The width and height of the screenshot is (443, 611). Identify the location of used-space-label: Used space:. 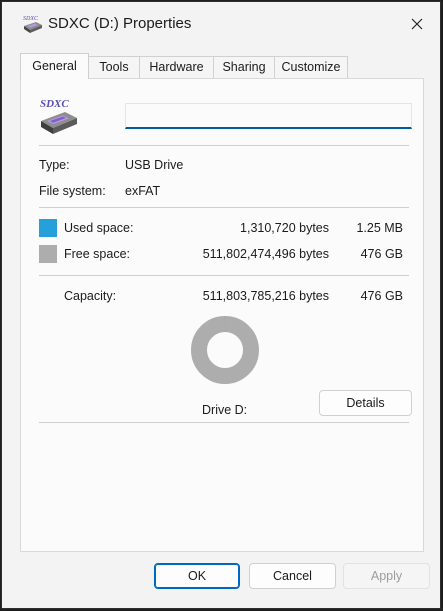
(99, 228).